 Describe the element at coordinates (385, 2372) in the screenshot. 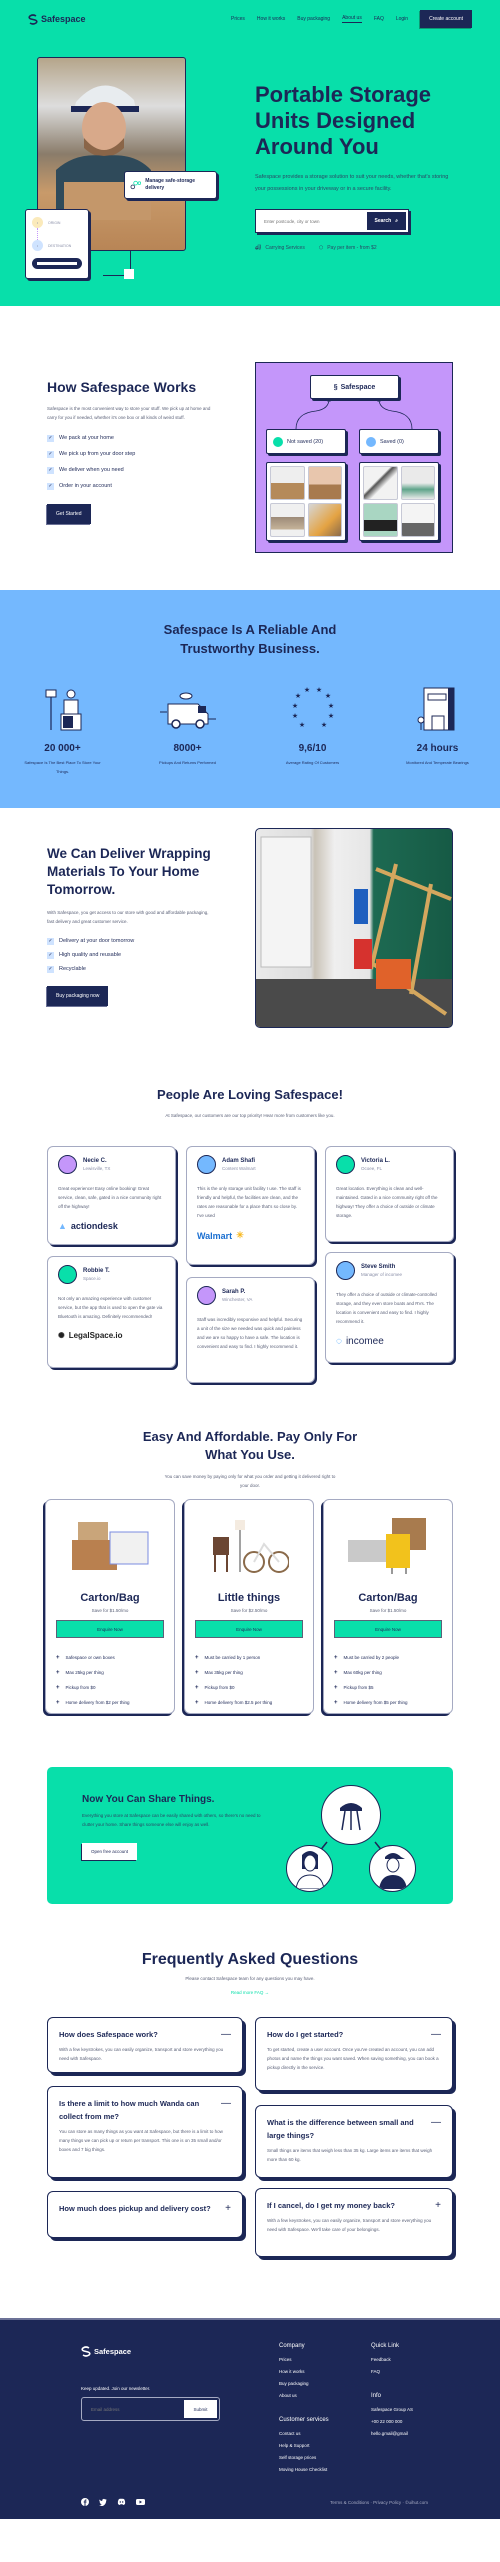

I see `footer-link: FAQ` at that location.